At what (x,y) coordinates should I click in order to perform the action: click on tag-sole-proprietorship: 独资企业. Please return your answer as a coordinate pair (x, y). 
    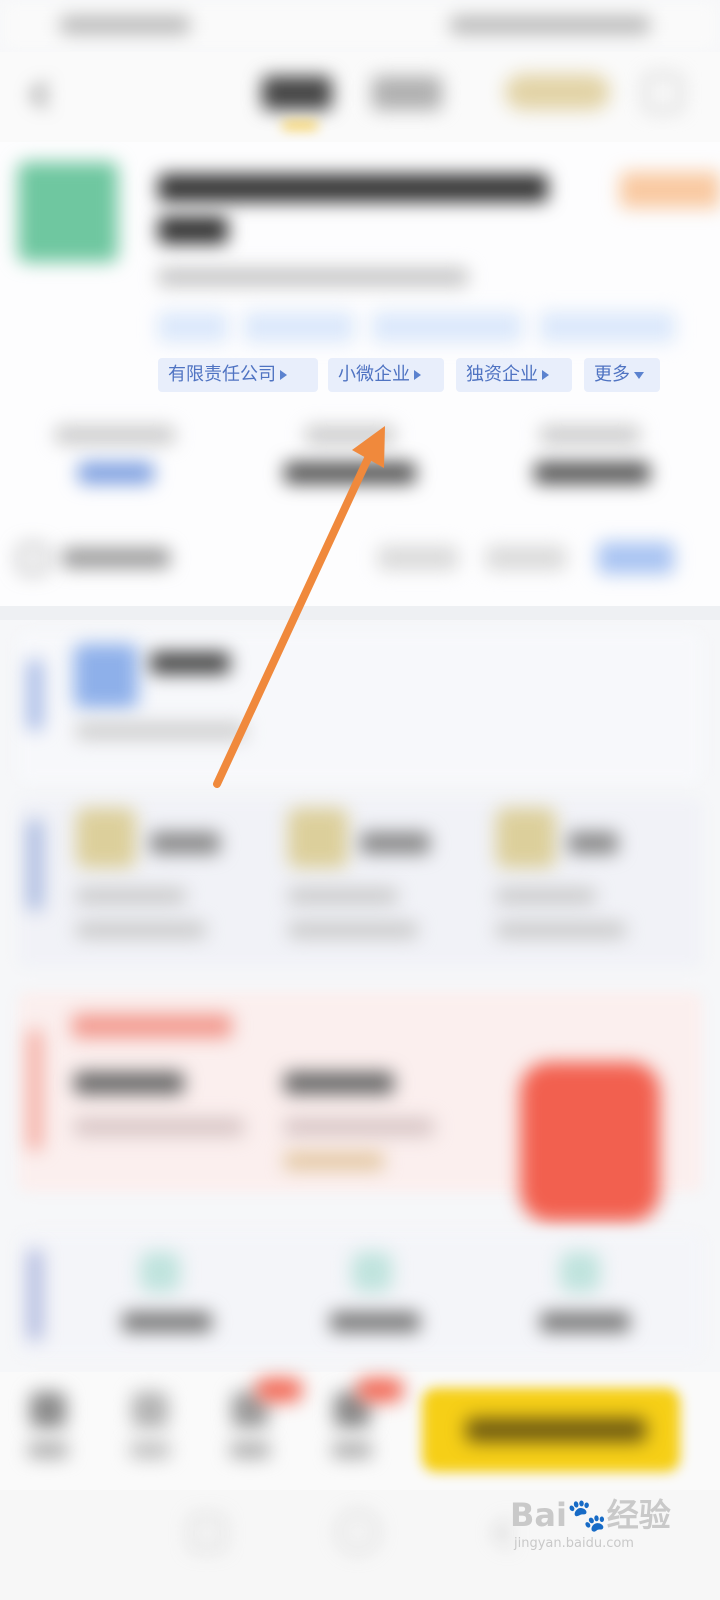
    Looking at the image, I should click on (514, 375).